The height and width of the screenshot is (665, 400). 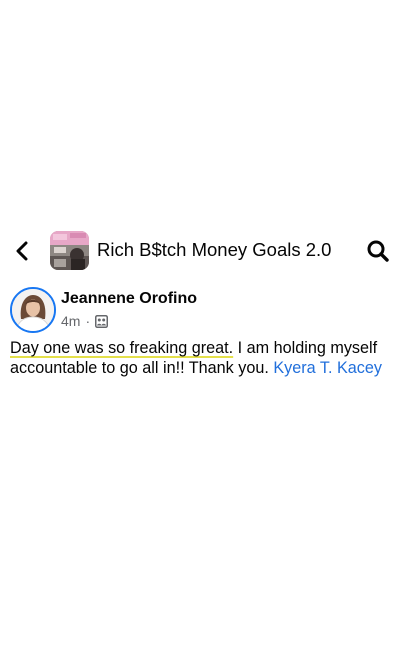 I want to click on post-header: Jeannene Orofino 4m ·, so click(x=200, y=310).